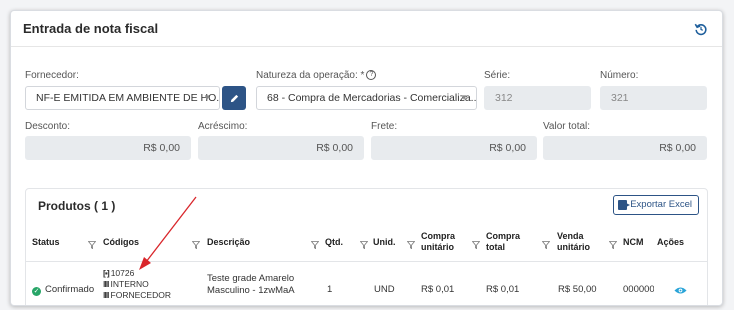 Image resolution: width=734 pixels, height=310 pixels. I want to click on pencil-icon, so click(234, 98).